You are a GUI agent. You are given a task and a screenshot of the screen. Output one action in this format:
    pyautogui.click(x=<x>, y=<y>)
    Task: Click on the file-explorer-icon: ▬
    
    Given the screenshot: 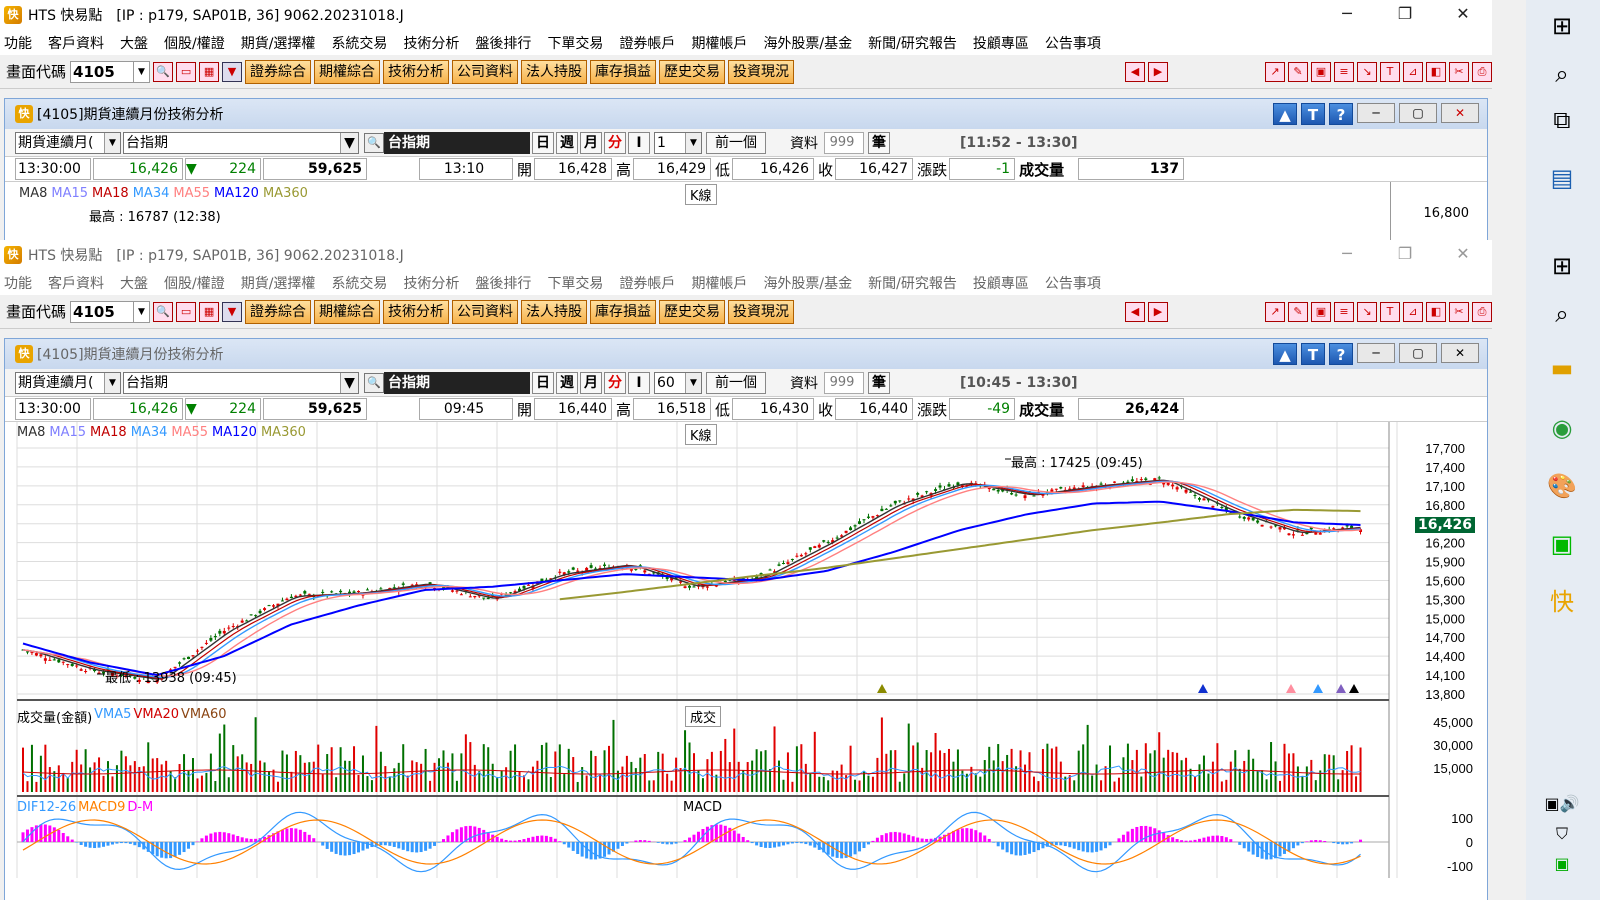 What is the action you would take?
    pyautogui.click(x=1562, y=368)
    